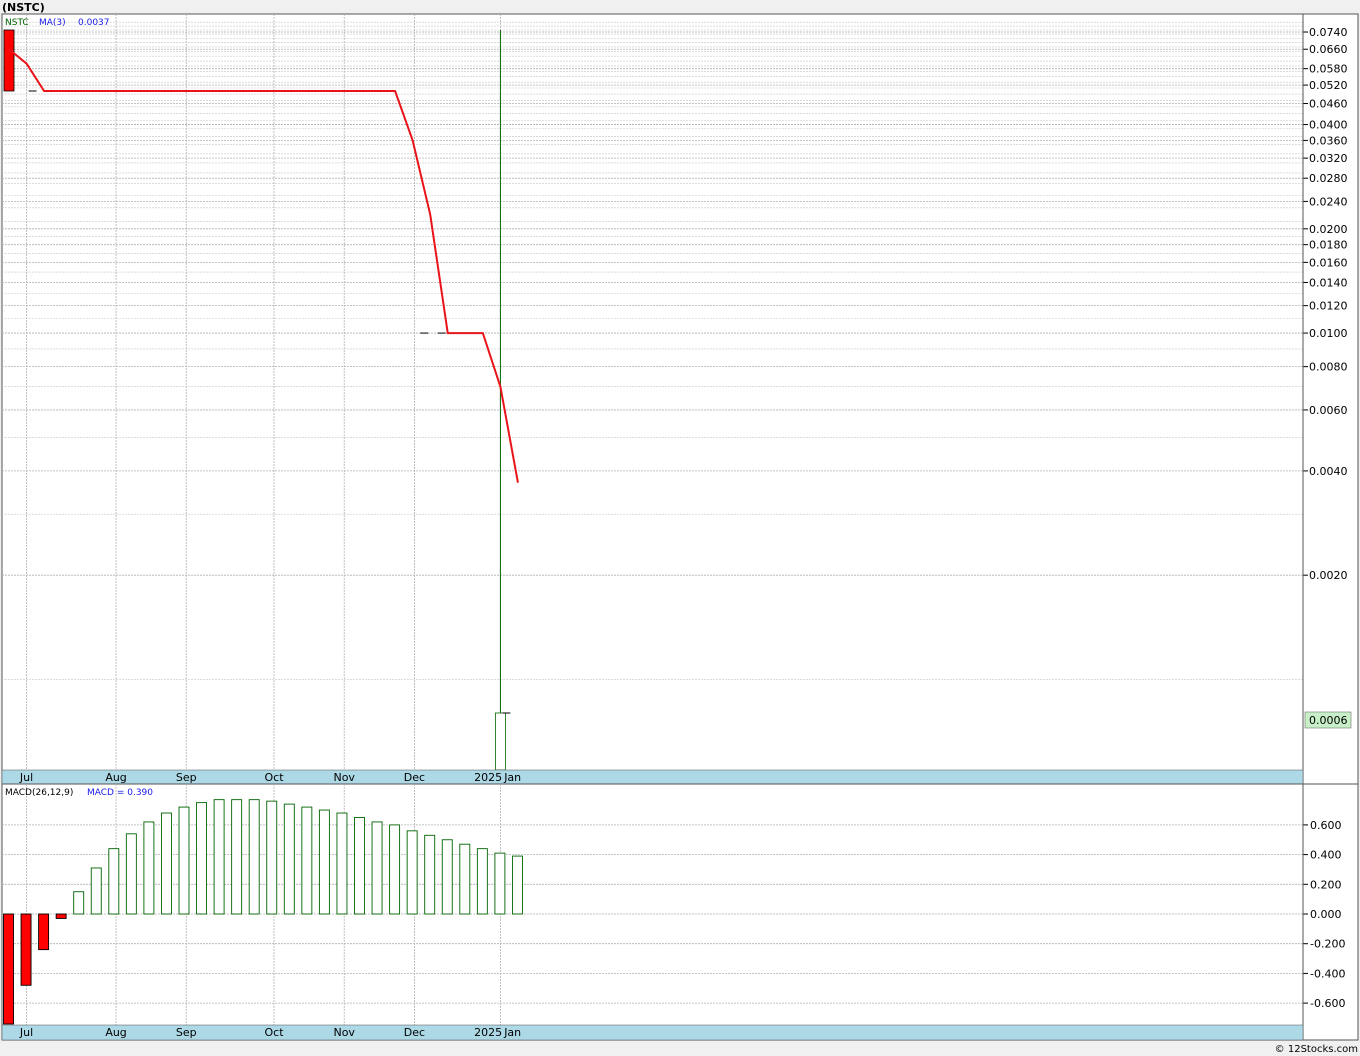 The width and height of the screenshot is (1360, 1056). I want to click on macd-legend-value: MACD = 0.390, so click(120, 793).